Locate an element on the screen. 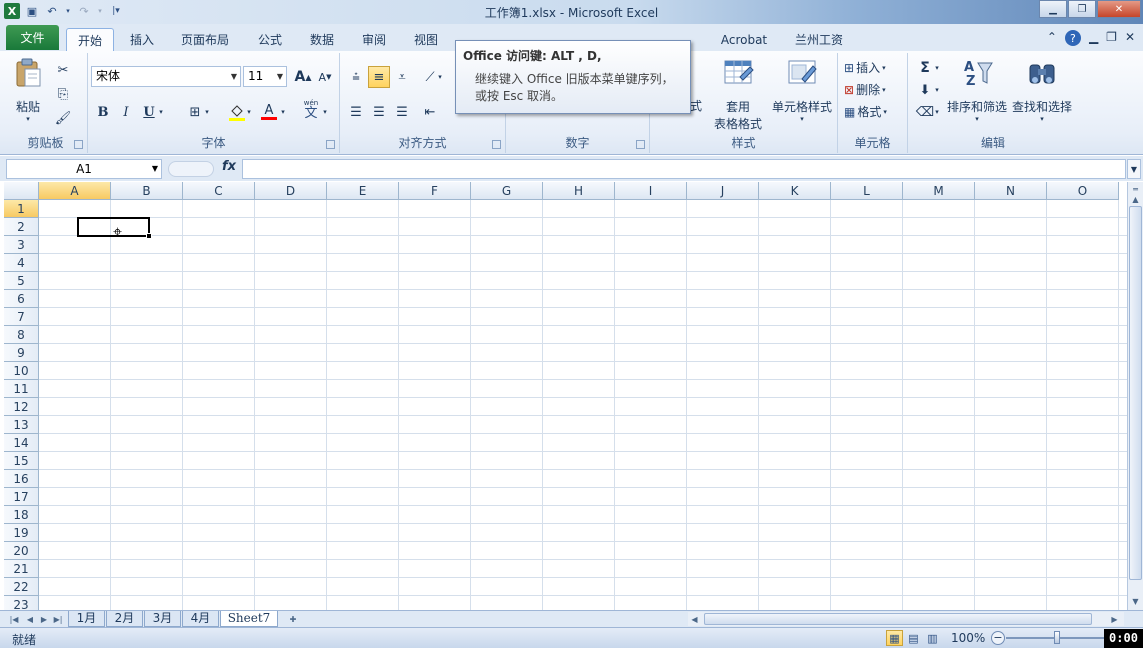  zoom-out-icon: − is located at coordinates (998, 638).